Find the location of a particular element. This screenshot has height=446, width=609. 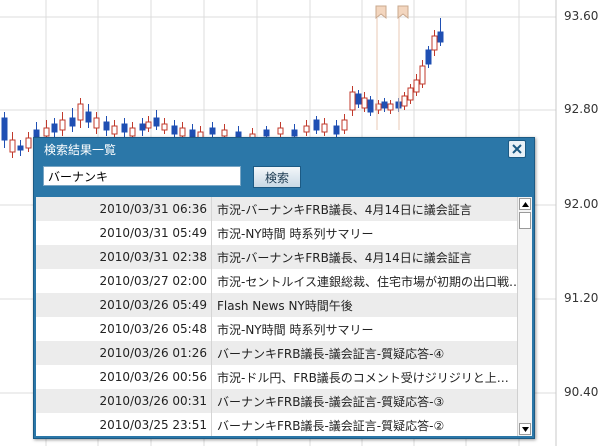

close-icon is located at coordinates (517, 149).